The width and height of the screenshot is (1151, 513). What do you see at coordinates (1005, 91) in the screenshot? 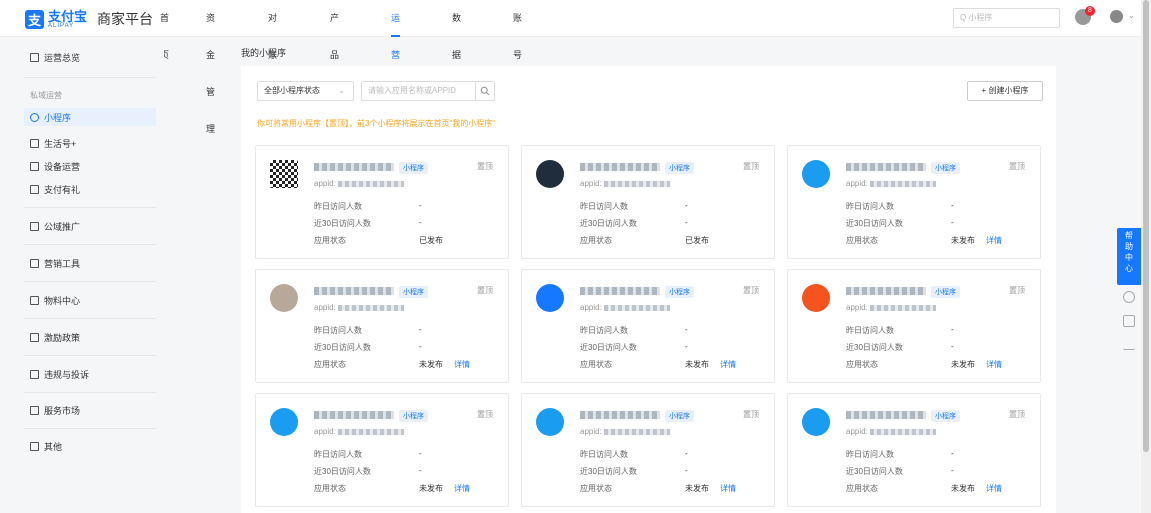
I see `create-miniapp-button: + 创建小程序` at bounding box center [1005, 91].